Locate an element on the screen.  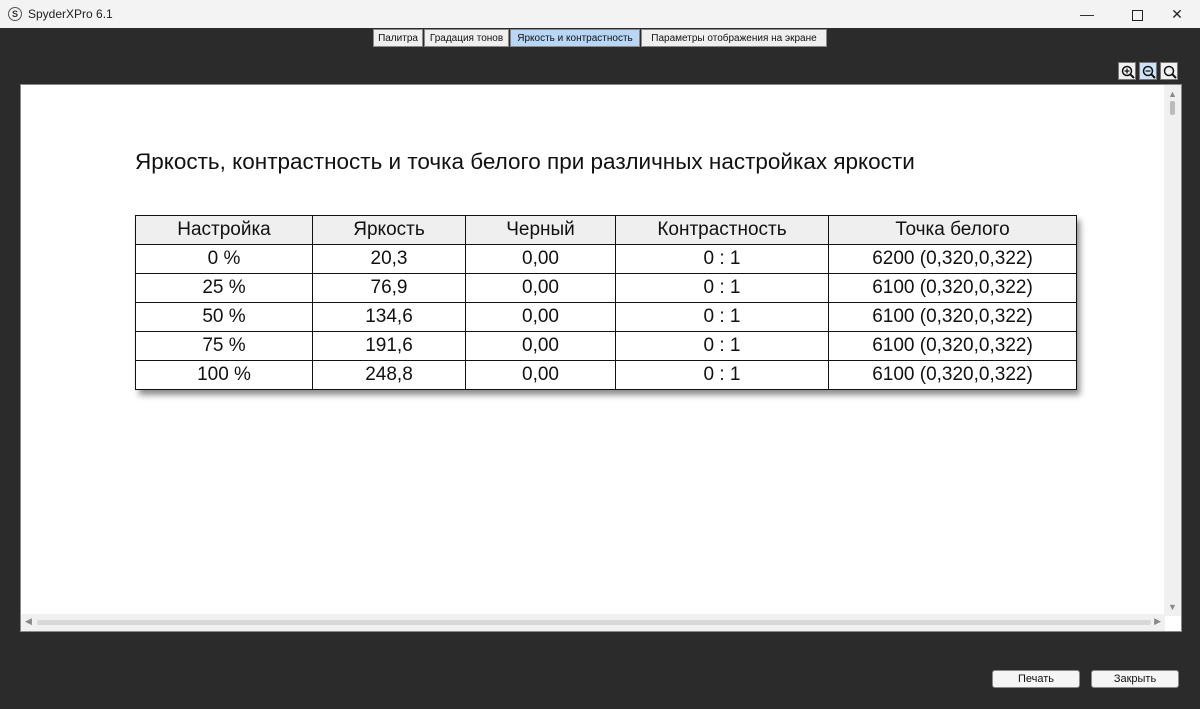
window-title: SpyderXPro 6.1 is located at coordinates (70, 14).